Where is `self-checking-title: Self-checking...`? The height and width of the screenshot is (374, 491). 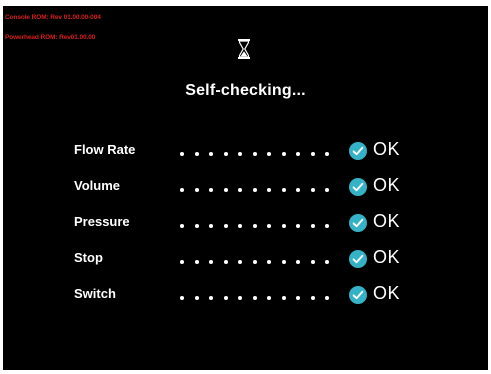 self-checking-title: Self-checking... is located at coordinates (245, 90).